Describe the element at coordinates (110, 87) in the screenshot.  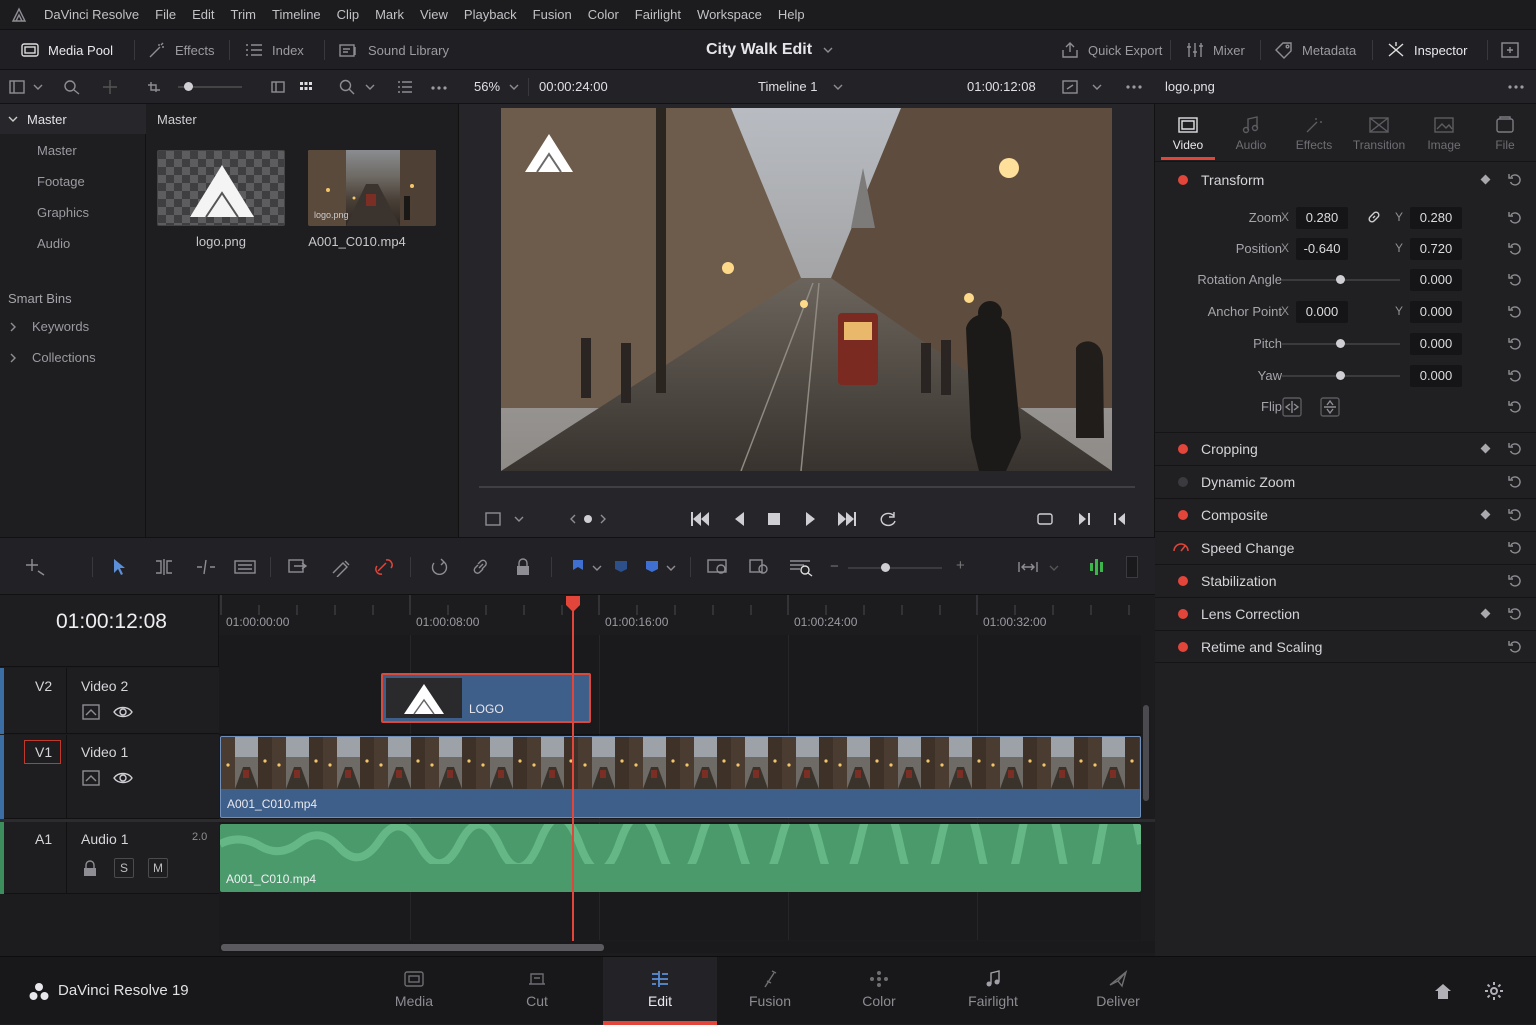
I see `transform-icon` at that location.